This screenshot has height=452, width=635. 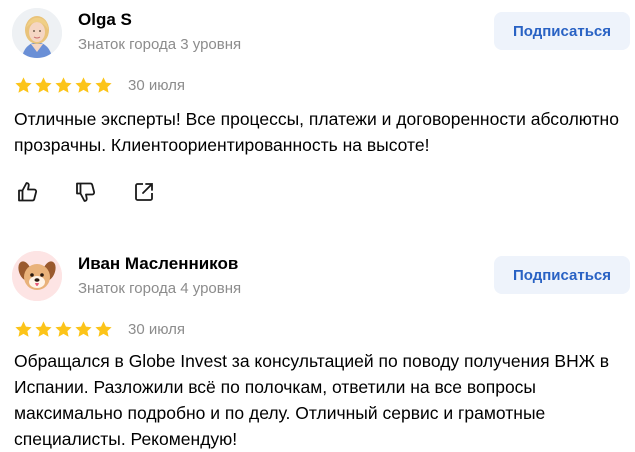 I want to click on review-actions, so click(x=86, y=192).